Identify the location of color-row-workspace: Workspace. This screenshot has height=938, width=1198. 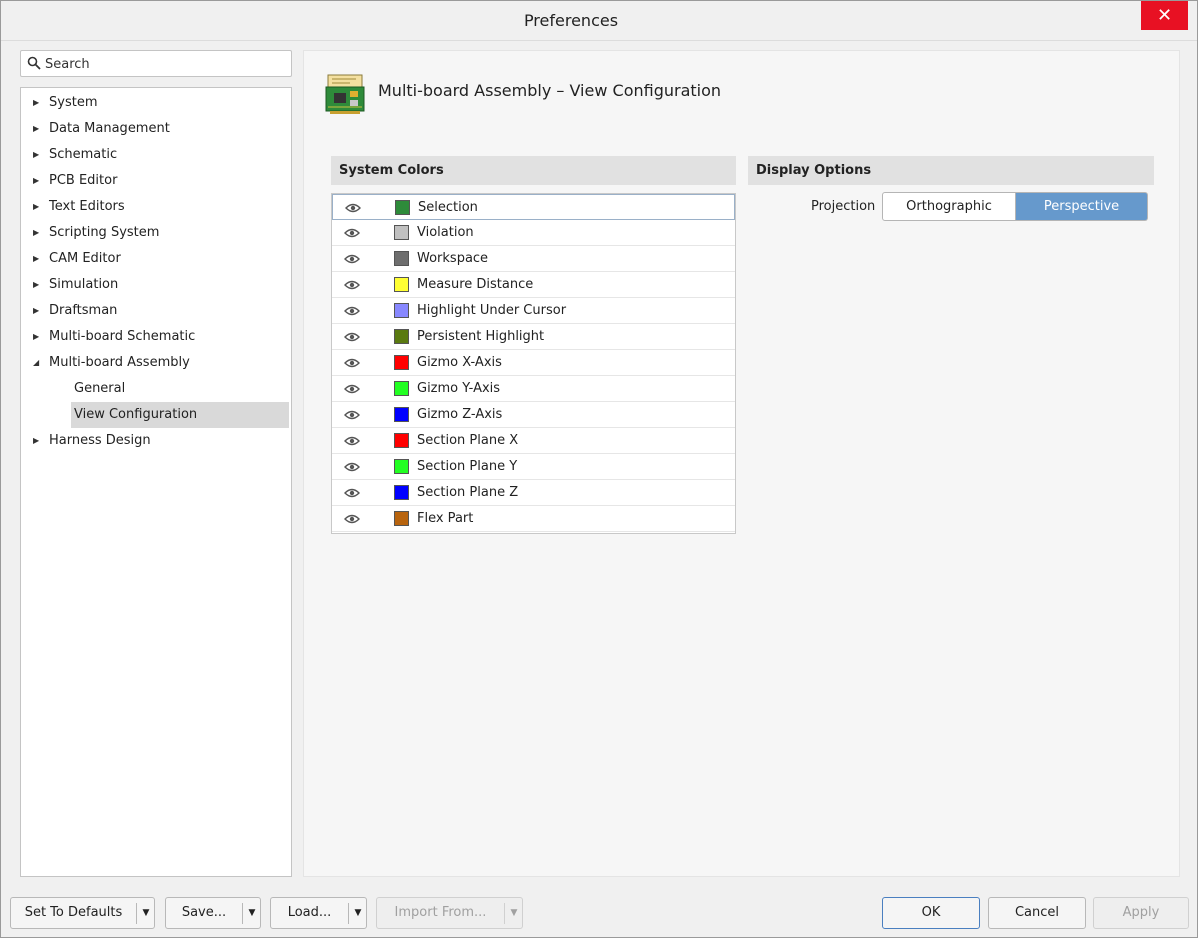
(533, 259).